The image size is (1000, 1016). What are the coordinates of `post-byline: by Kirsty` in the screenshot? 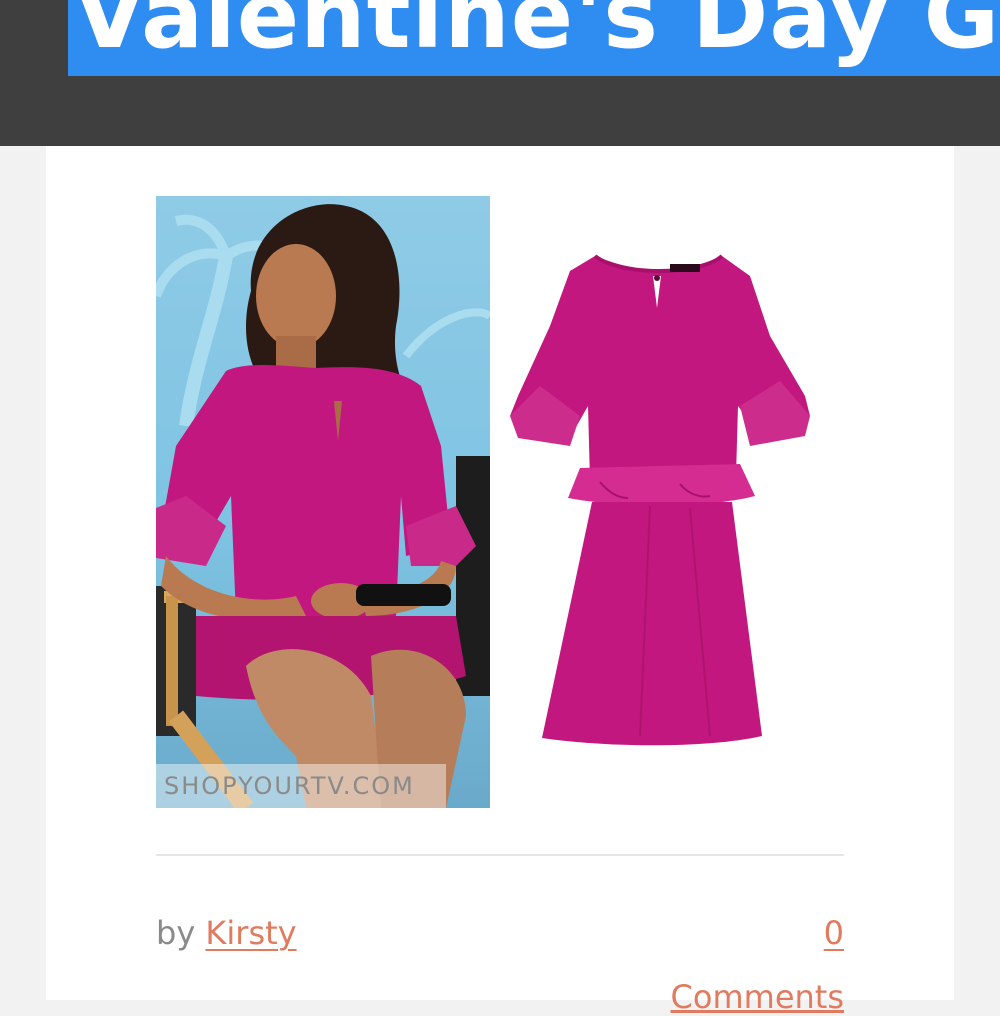 It's located at (226, 933).